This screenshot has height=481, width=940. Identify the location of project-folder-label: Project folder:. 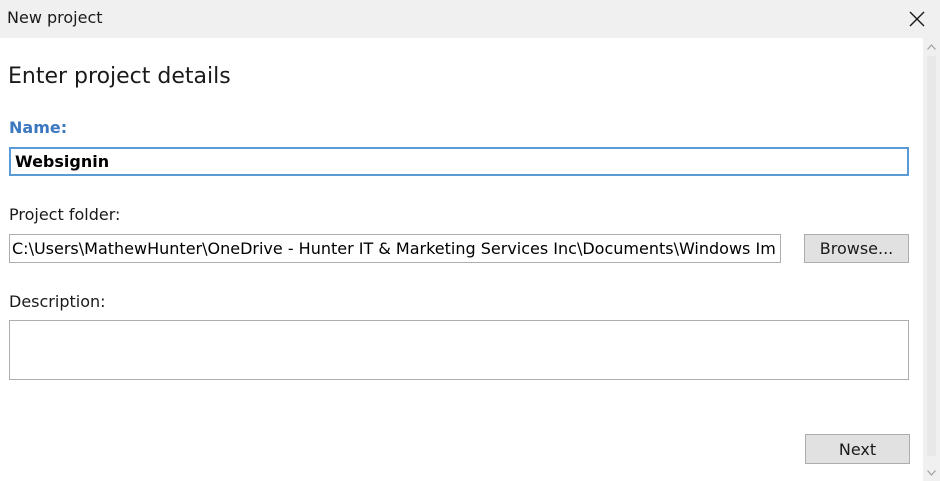
(65, 214).